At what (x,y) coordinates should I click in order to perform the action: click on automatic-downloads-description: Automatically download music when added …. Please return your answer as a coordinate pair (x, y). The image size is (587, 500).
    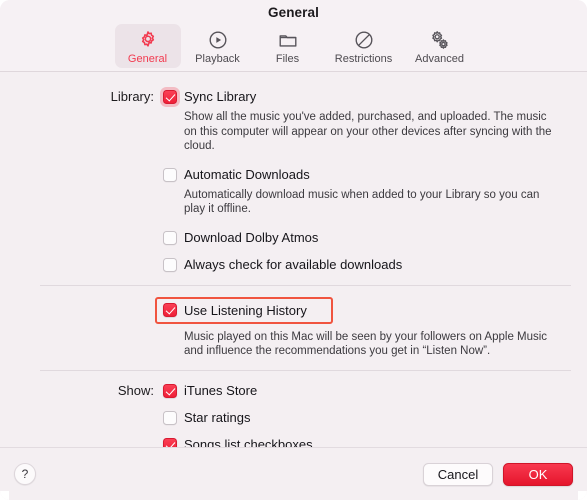
    Looking at the image, I should click on (362, 202).